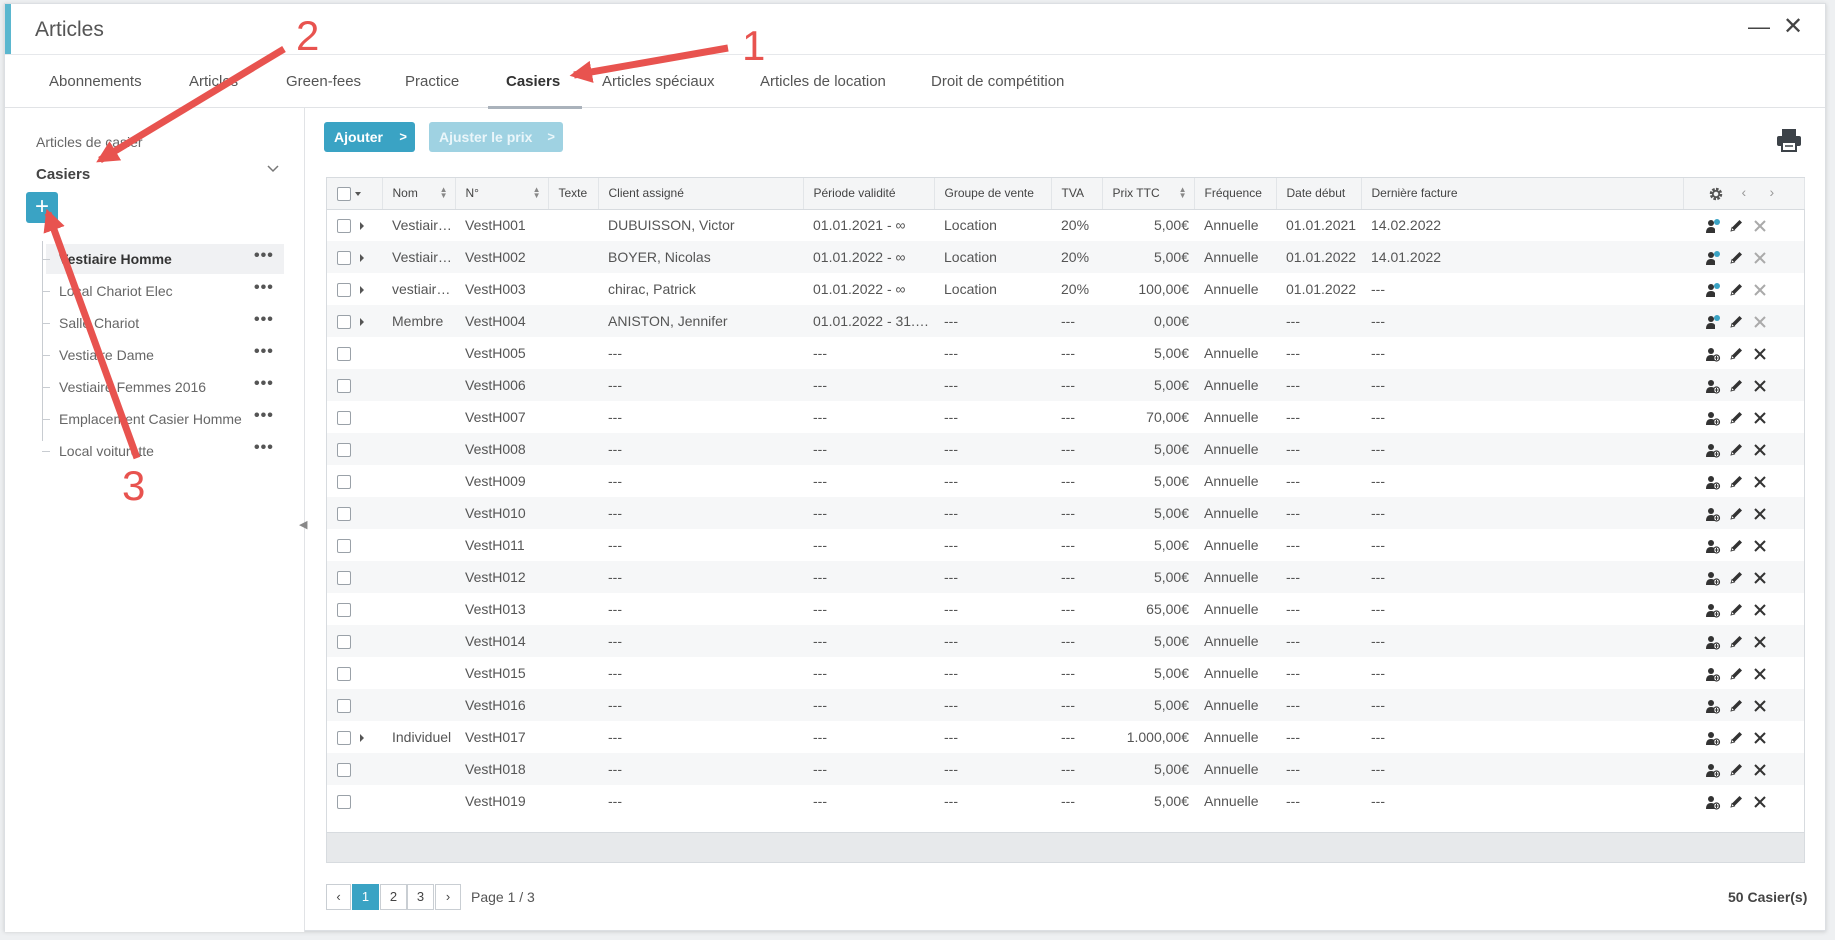 The width and height of the screenshot is (1835, 940). What do you see at coordinates (163, 355) in the screenshot?
I see `sidebar-item-vestiaire-dame: Vestiaire Dame •••` at bounding box center [163, 355].